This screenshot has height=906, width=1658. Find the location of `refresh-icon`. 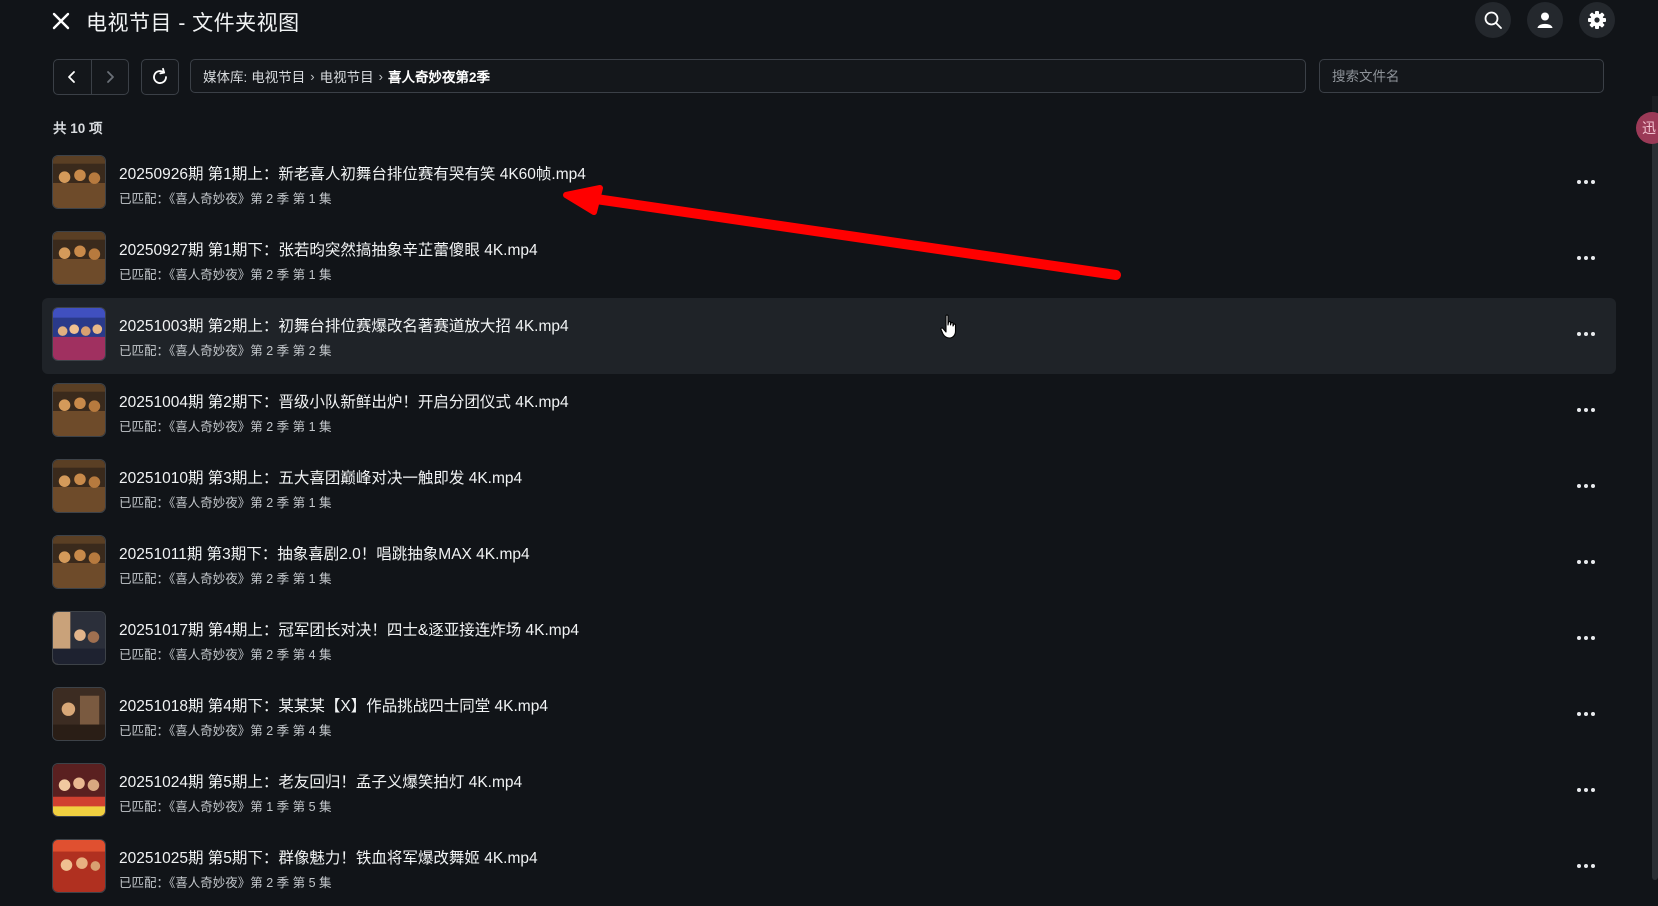

refresh-icon is located at coordinates (160, 75).